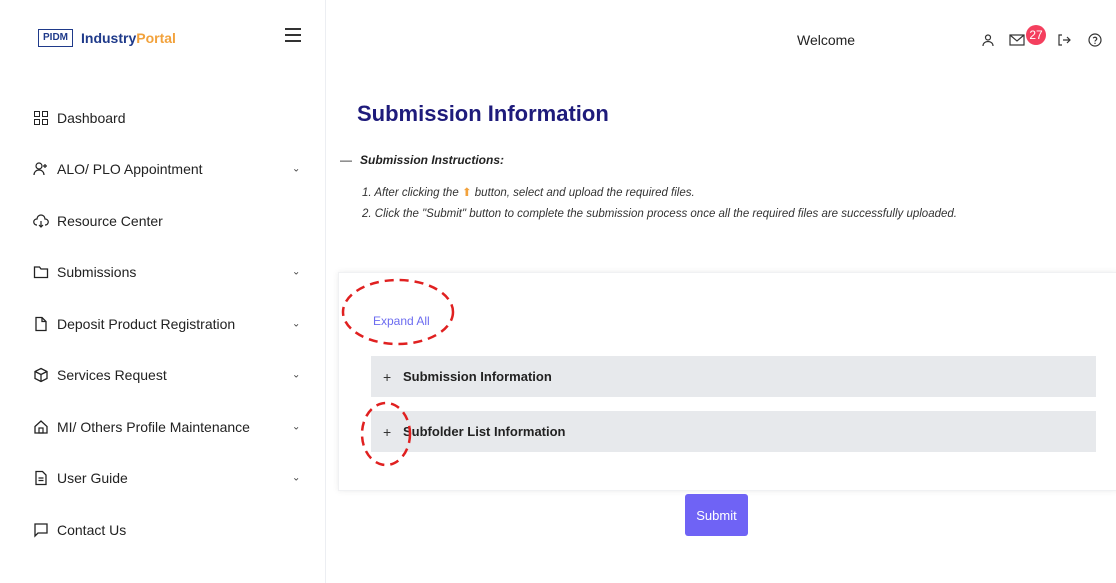 This screenshot has height=583, width=1116. I want to click on sidebar-item-label: Resource Center, so click(110, 220).